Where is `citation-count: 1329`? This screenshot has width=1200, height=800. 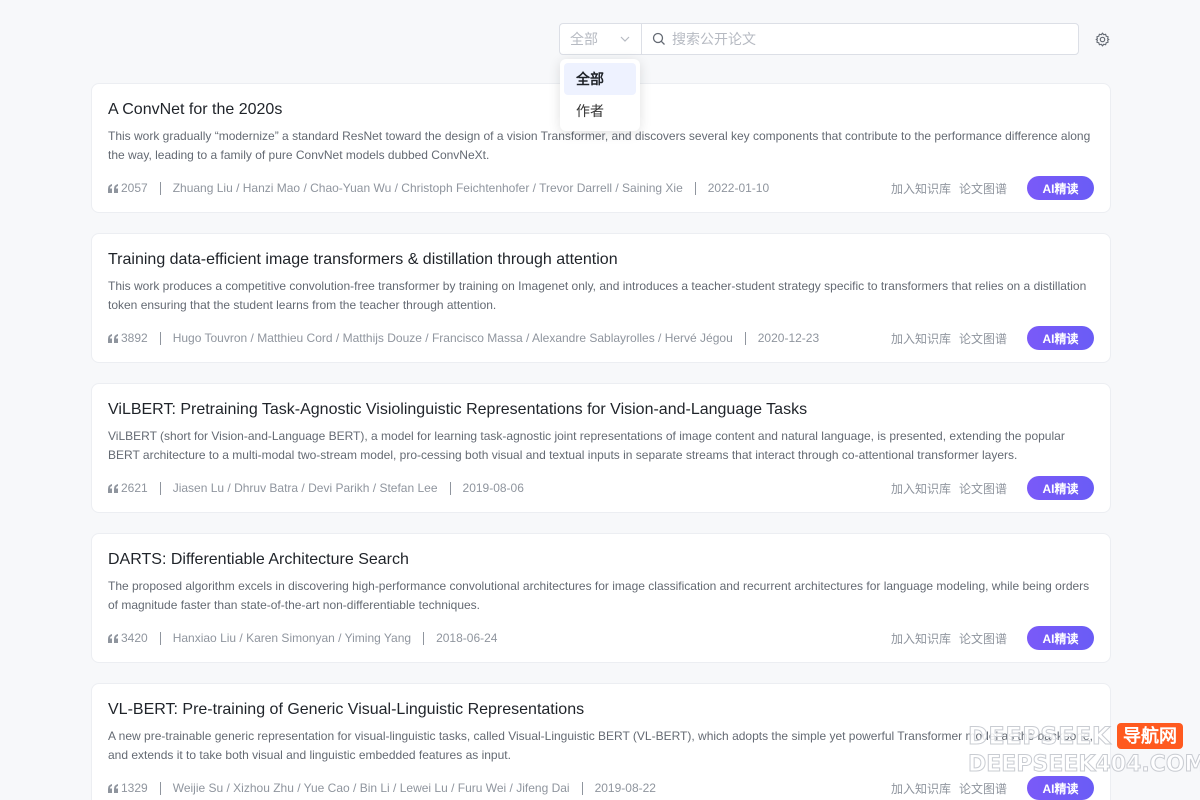
citation-count: 1329 is located at coordinates (128, 788).